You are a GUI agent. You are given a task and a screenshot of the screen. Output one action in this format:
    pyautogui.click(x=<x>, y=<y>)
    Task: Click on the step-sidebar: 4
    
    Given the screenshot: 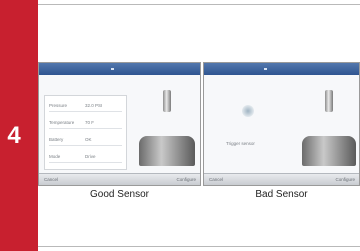 What is the action you would take?
    pyautogui.click(x=19, y=125)
    